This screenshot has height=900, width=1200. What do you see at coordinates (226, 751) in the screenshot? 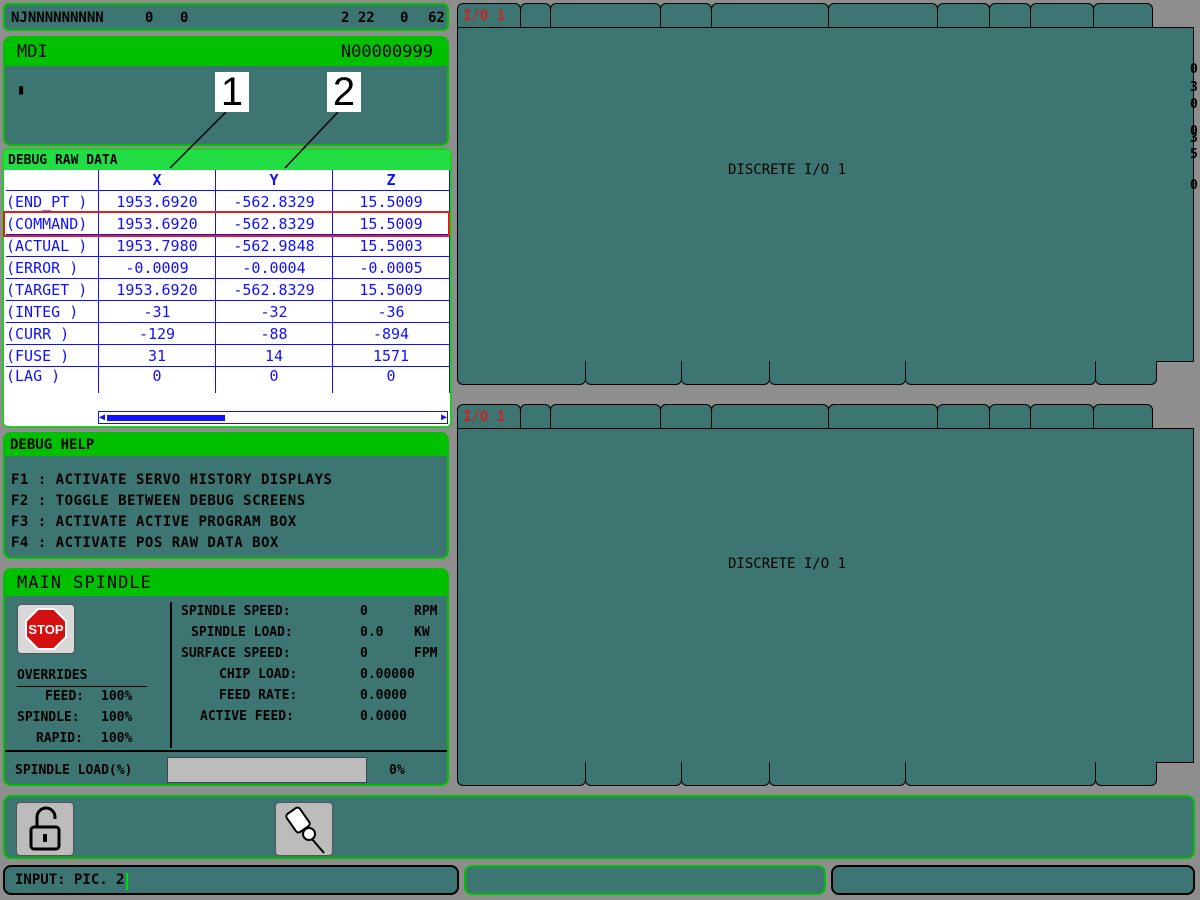
I see `spindle-load-divider` at bounding box center [226, 751].